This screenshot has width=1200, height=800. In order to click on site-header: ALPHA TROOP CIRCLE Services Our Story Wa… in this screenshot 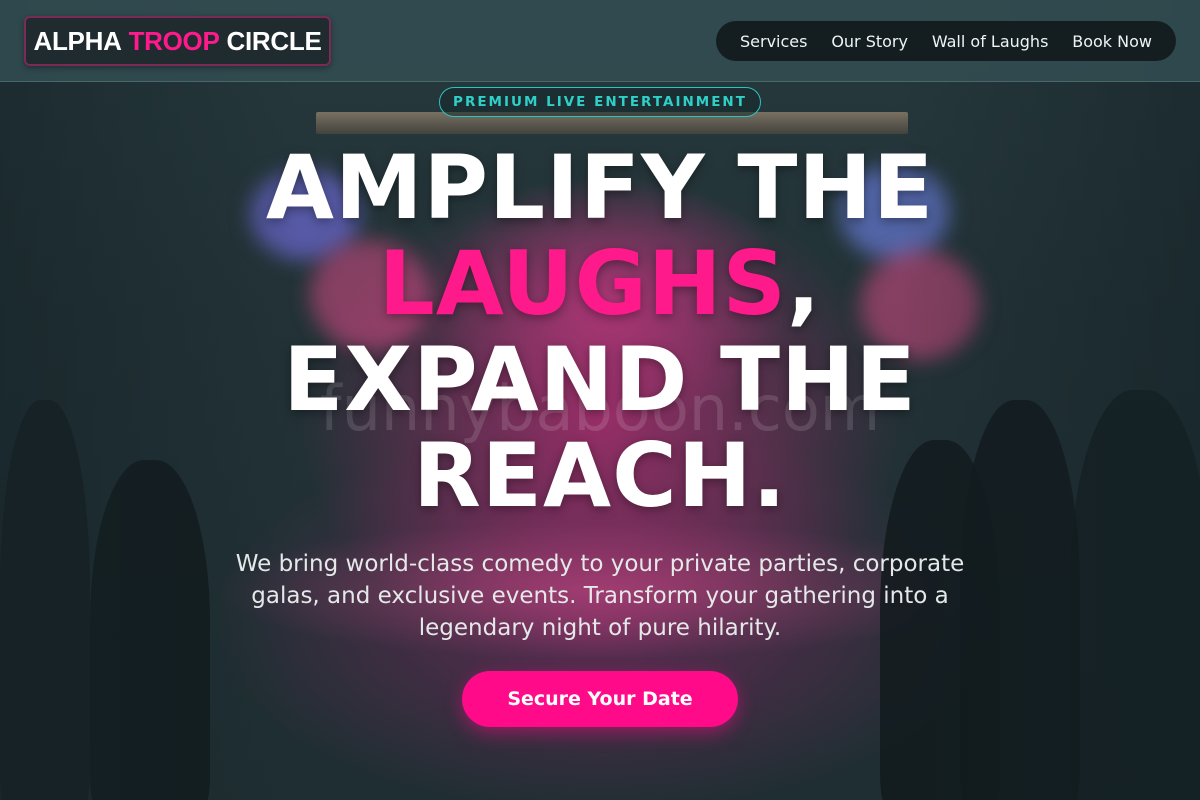, I will do `click(600, 41)`.